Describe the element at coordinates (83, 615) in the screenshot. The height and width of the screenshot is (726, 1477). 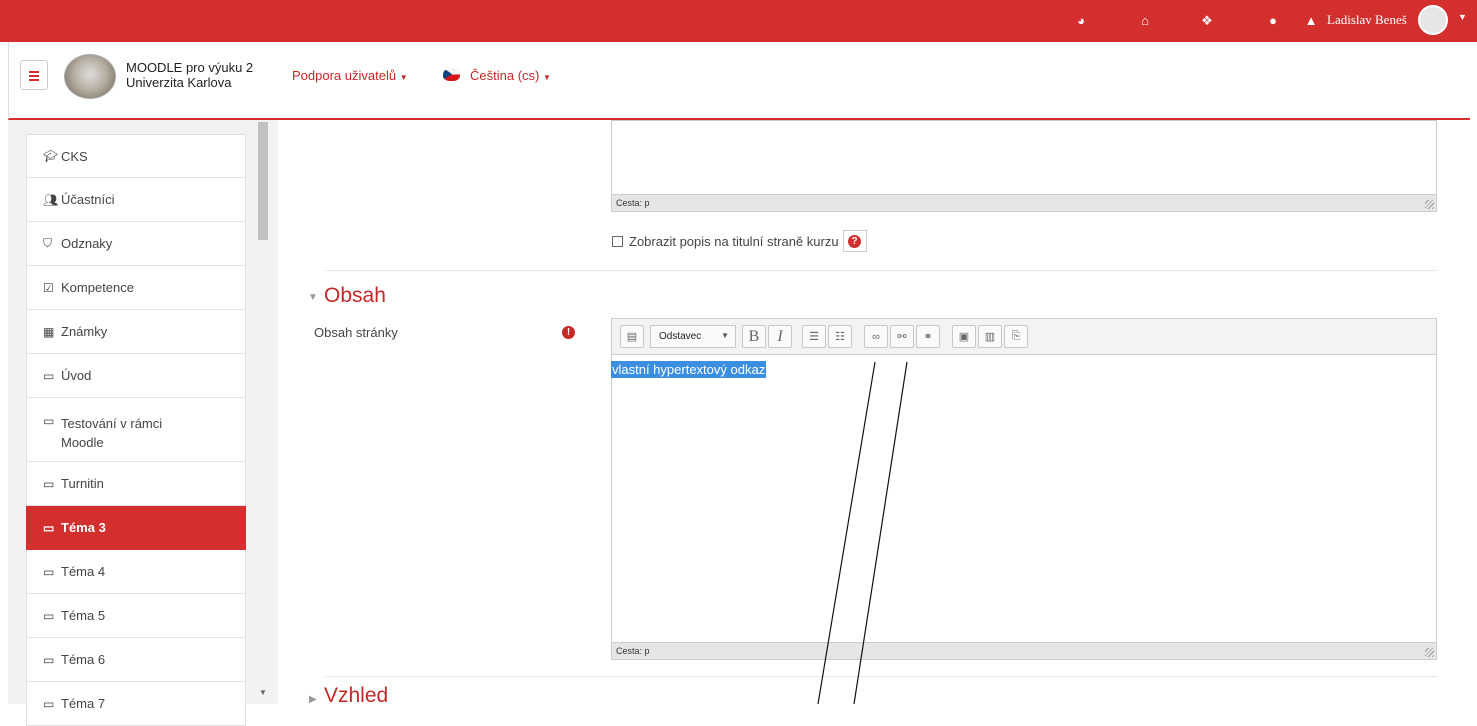
I see `sidebar-item-label: Téma 5` at that location.